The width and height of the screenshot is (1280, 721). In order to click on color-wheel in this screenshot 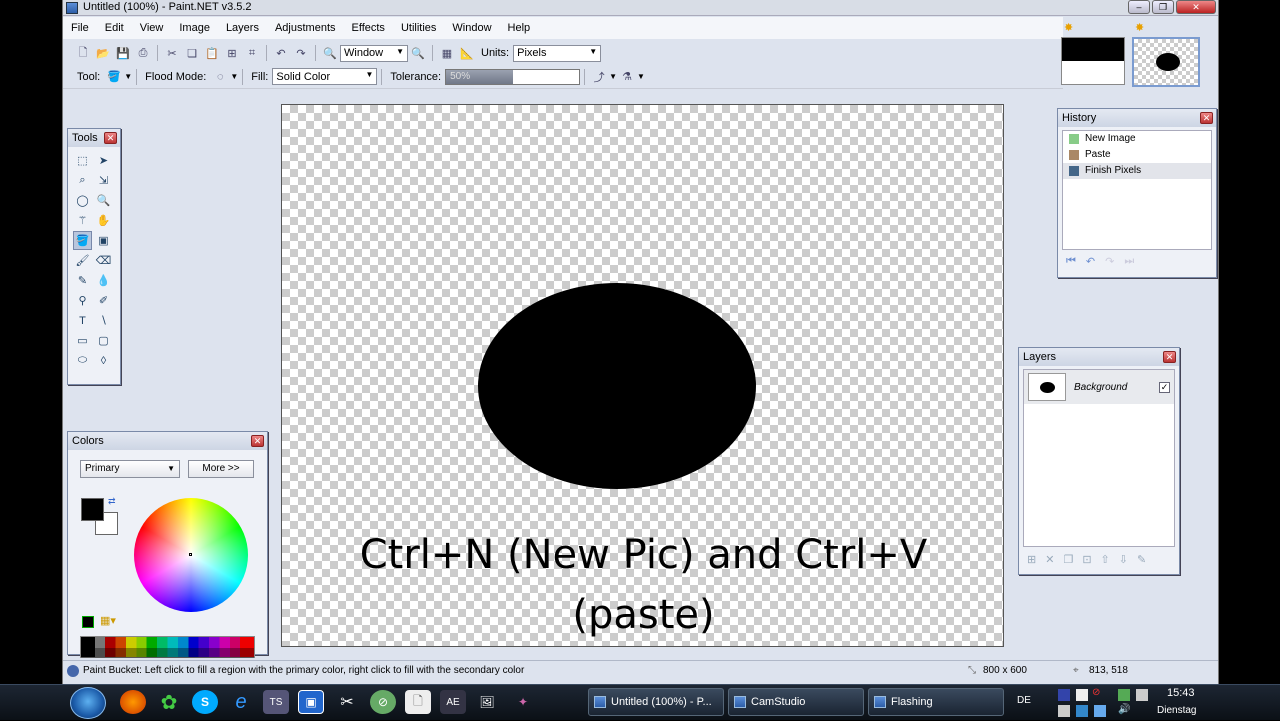, I will do `click(191, 555)`.